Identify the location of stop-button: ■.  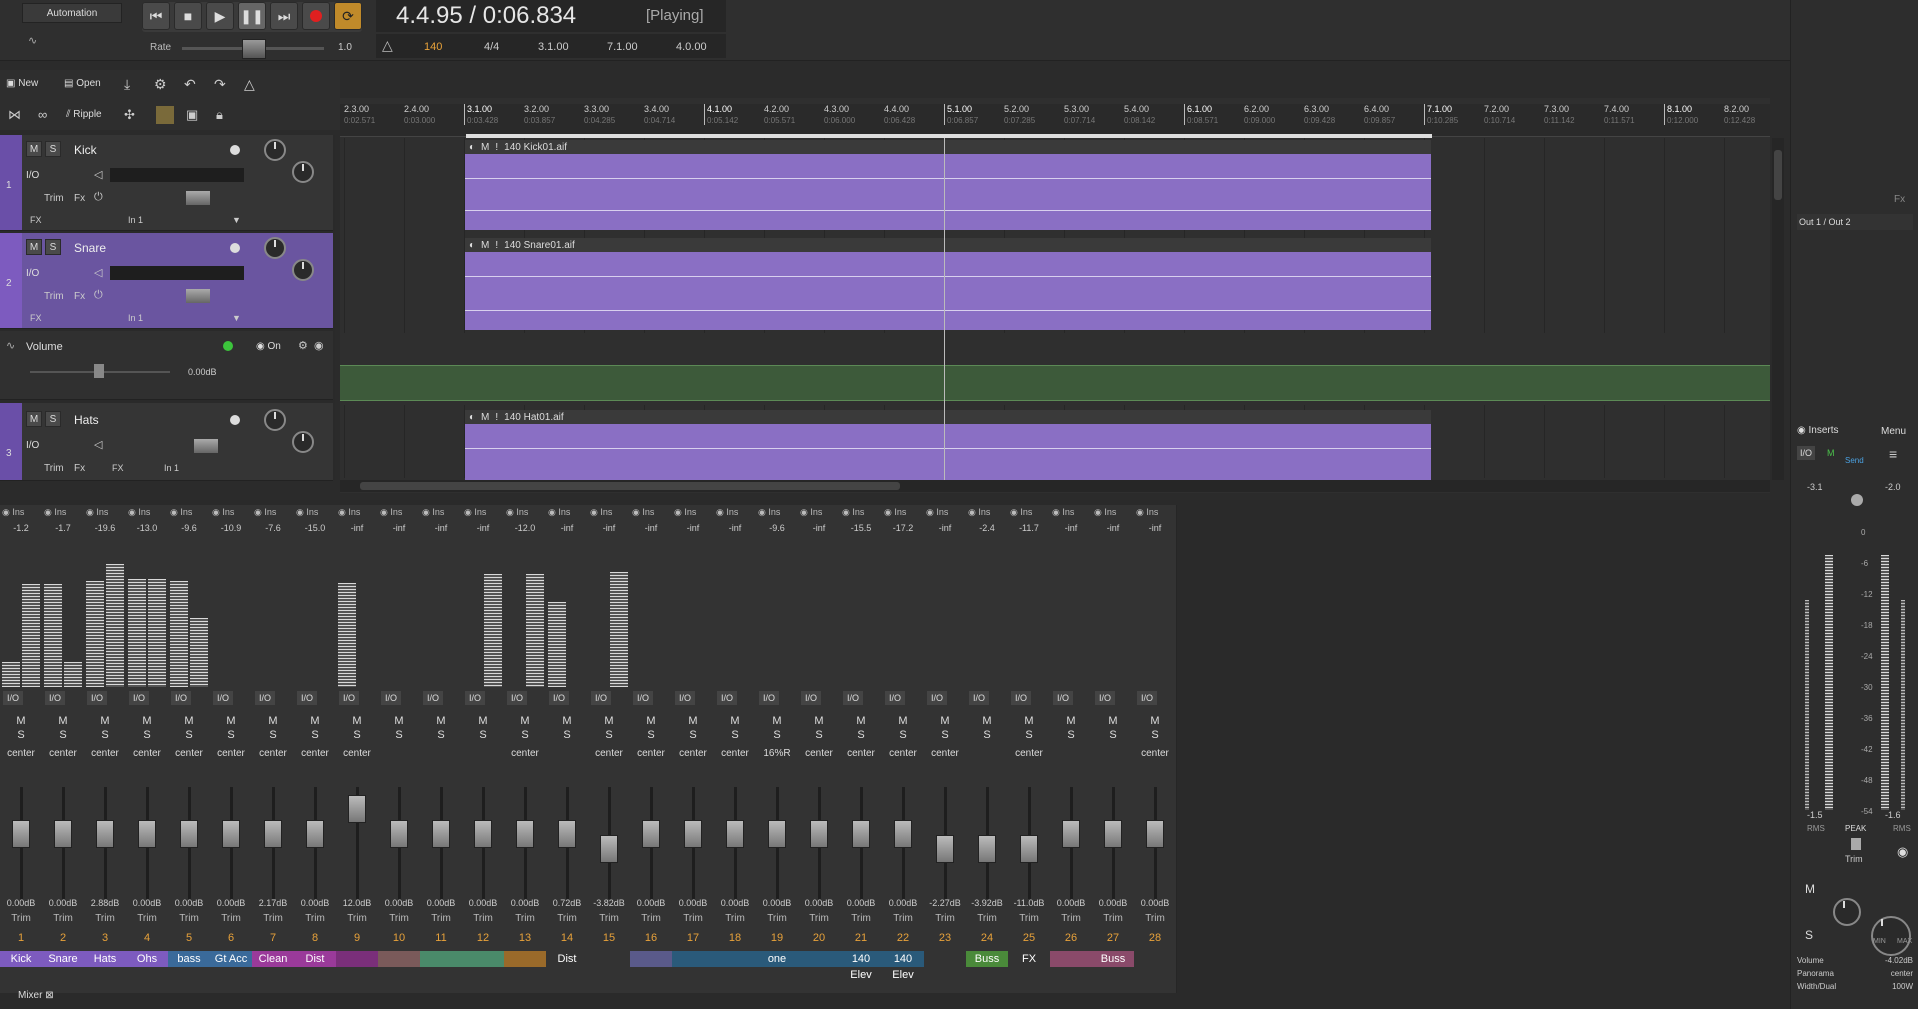
(188, 16).